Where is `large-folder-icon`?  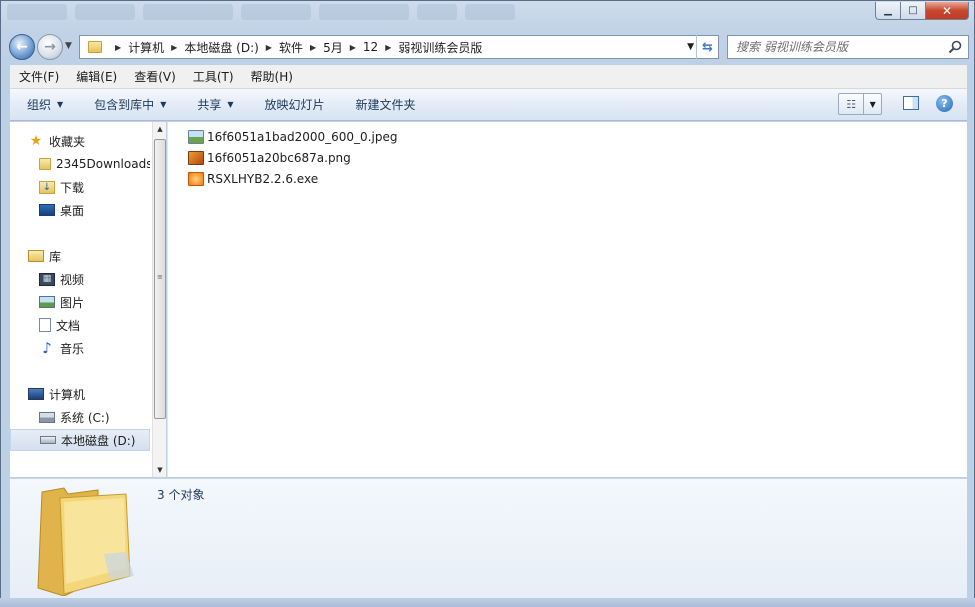
large-folder-icon is located at coordinates (85, 541).